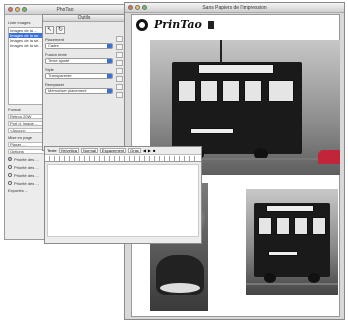  What do you see at coordinates (52, 150) in the screenshot?
I see `text-toolbar-title: Texte` at bounding box center [52, 150].